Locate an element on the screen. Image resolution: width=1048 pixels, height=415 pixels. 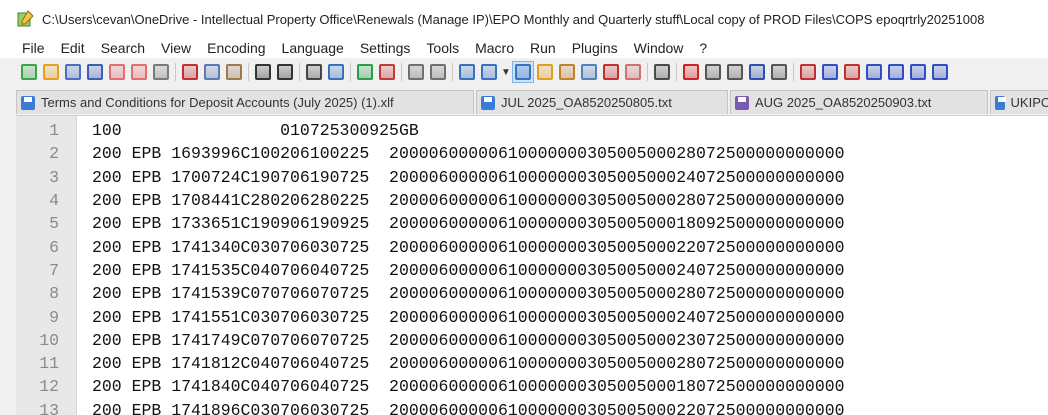
menu-file: File is located at coordinates (26, 48).